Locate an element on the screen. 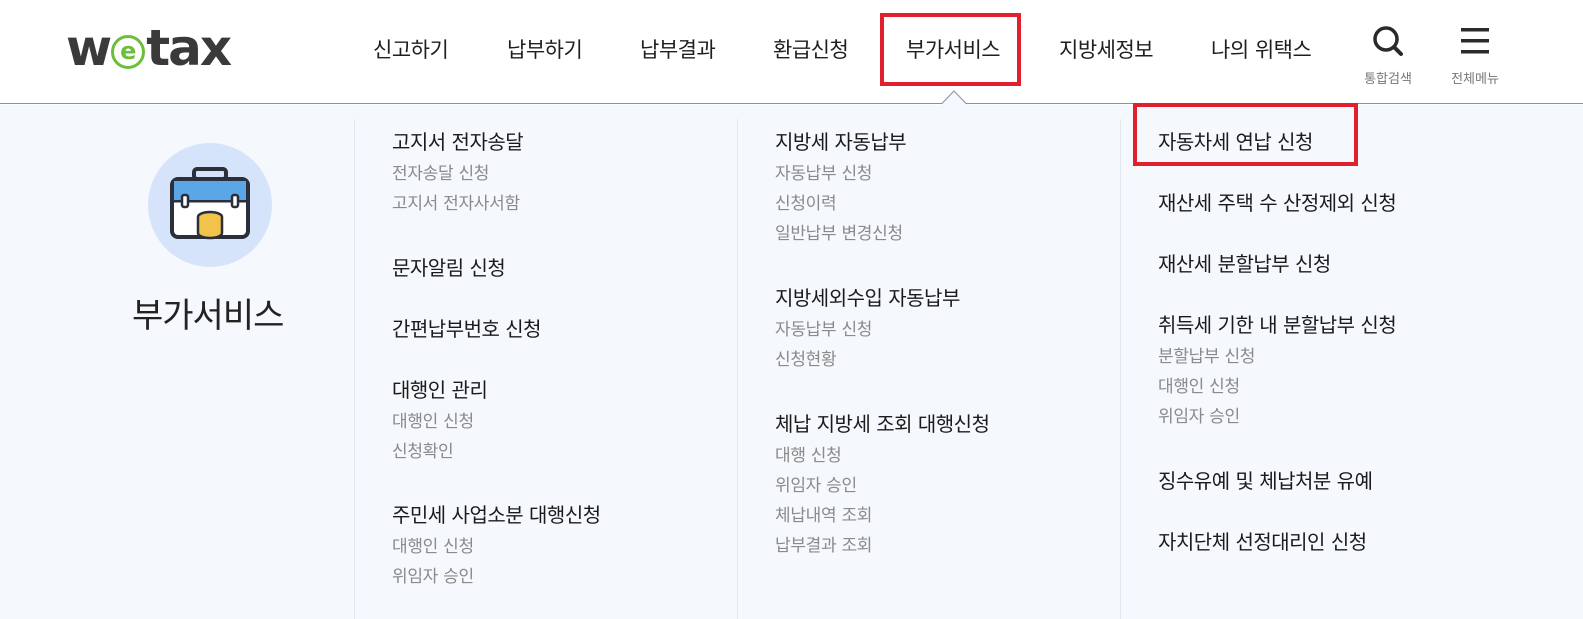  menu-item-collection-deferral: 징수유예 및 체납처분 유예 is located at coordinates (1265, 483).